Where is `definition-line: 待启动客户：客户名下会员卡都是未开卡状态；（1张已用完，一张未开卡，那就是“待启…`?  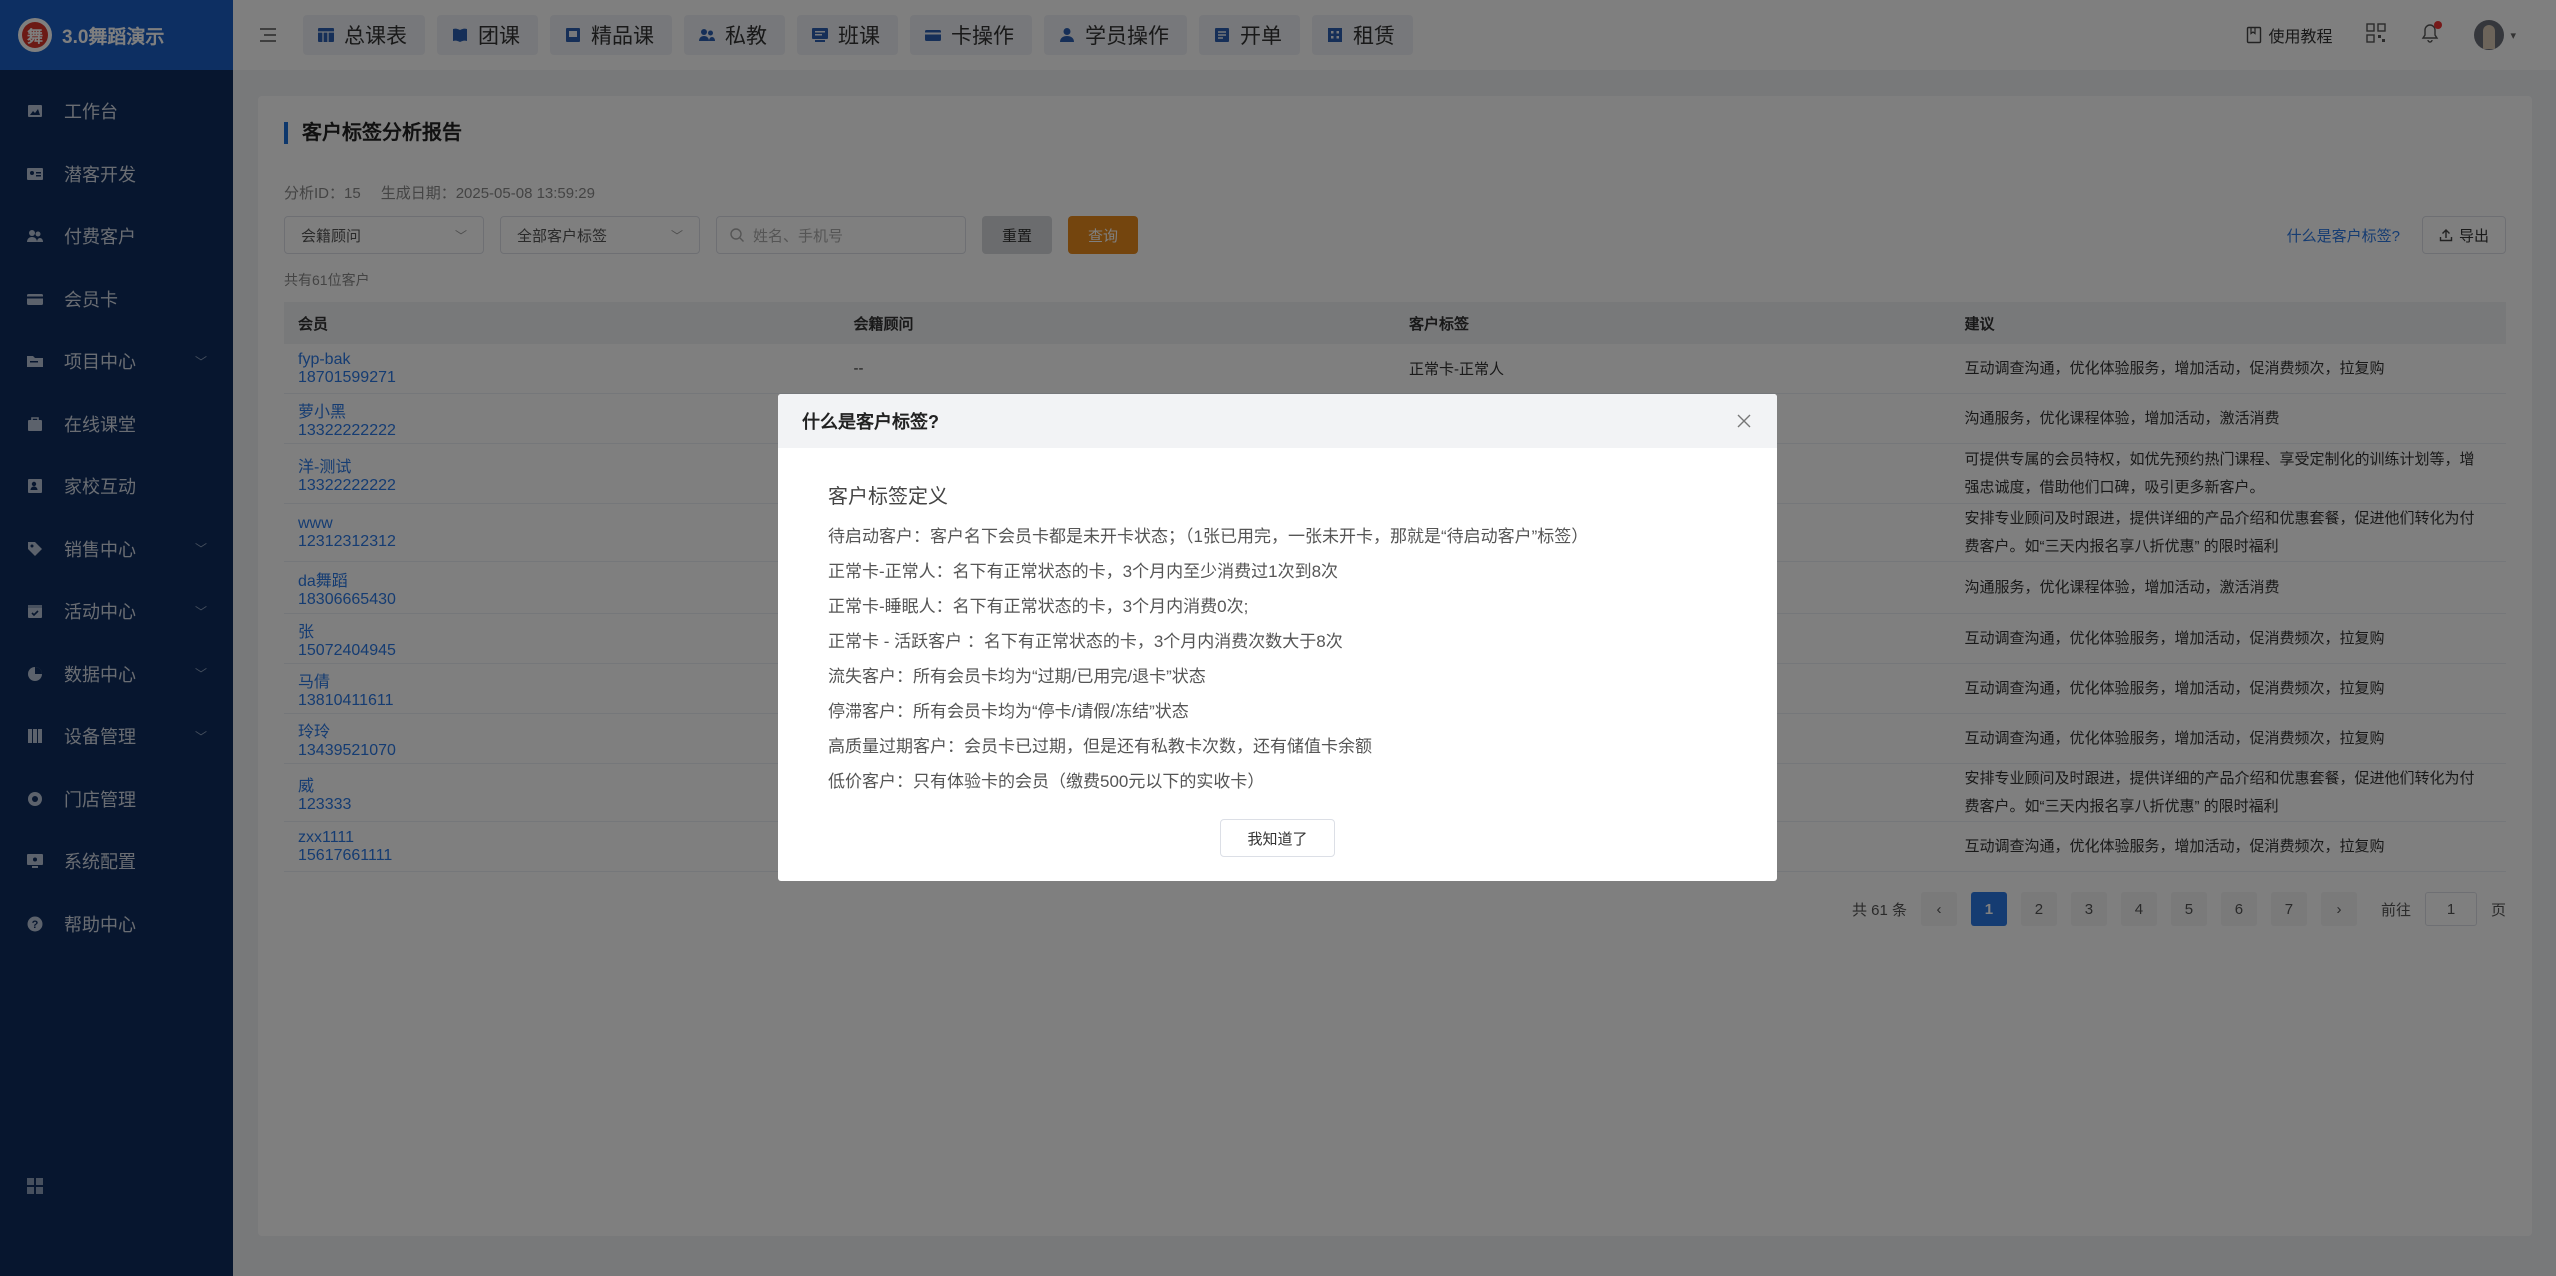
definition-line: 待启动客户：客户名下会员卡都是未开卡状态；（1张已用完，一张未开卡，那就是“待启… is located at coordinates (1208, 536).